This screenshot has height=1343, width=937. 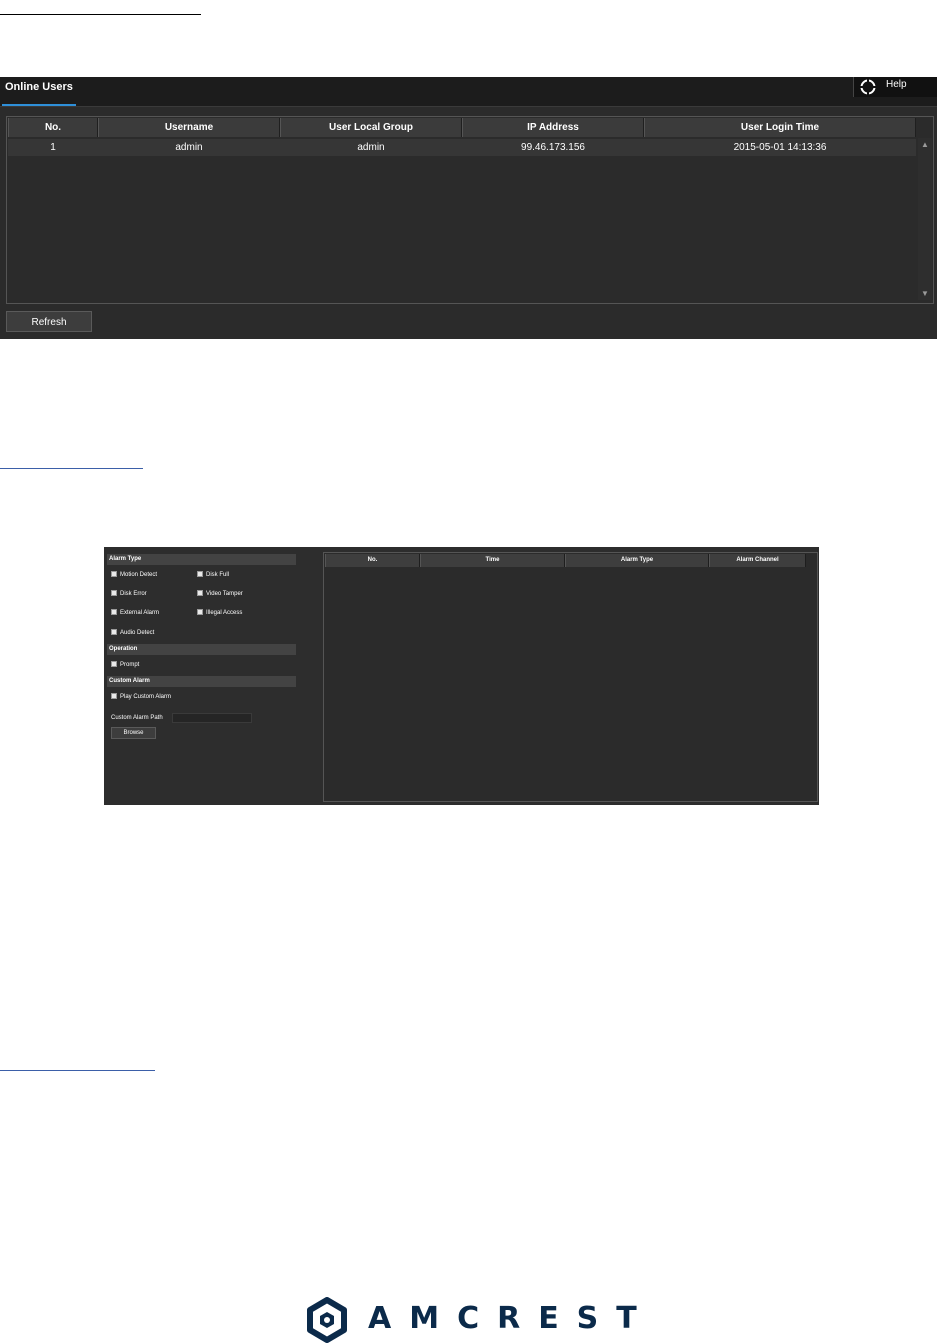 What do you see at coordinates (896, 84) in the screenshot?
I see `help-label: Help` at bounding box center [896, 84].